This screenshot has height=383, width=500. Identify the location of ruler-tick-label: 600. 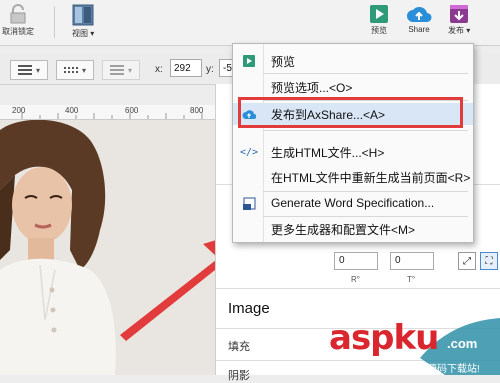
(132, 110).